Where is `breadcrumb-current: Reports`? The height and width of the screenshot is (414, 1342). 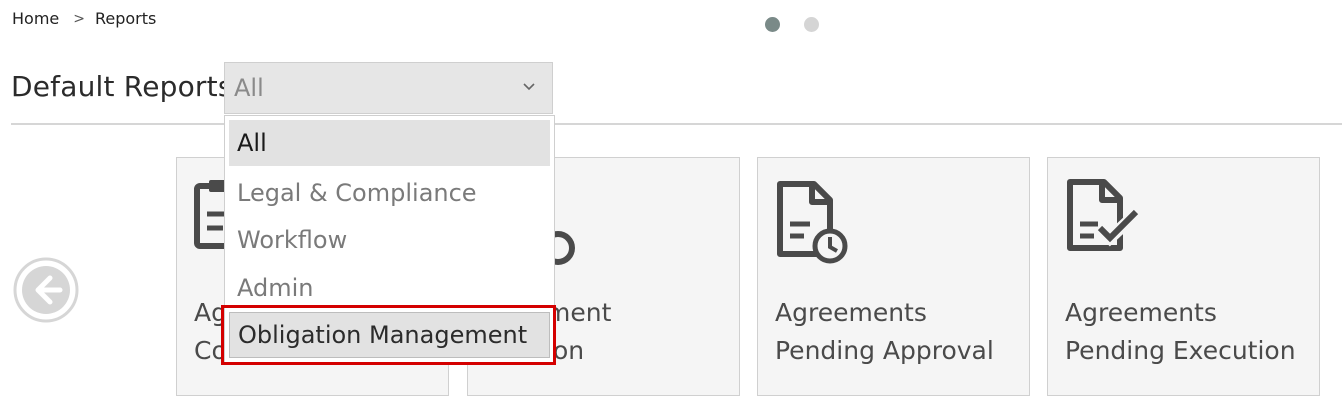
breadcrumb-current: Reports is located at coordinates (125, 18).